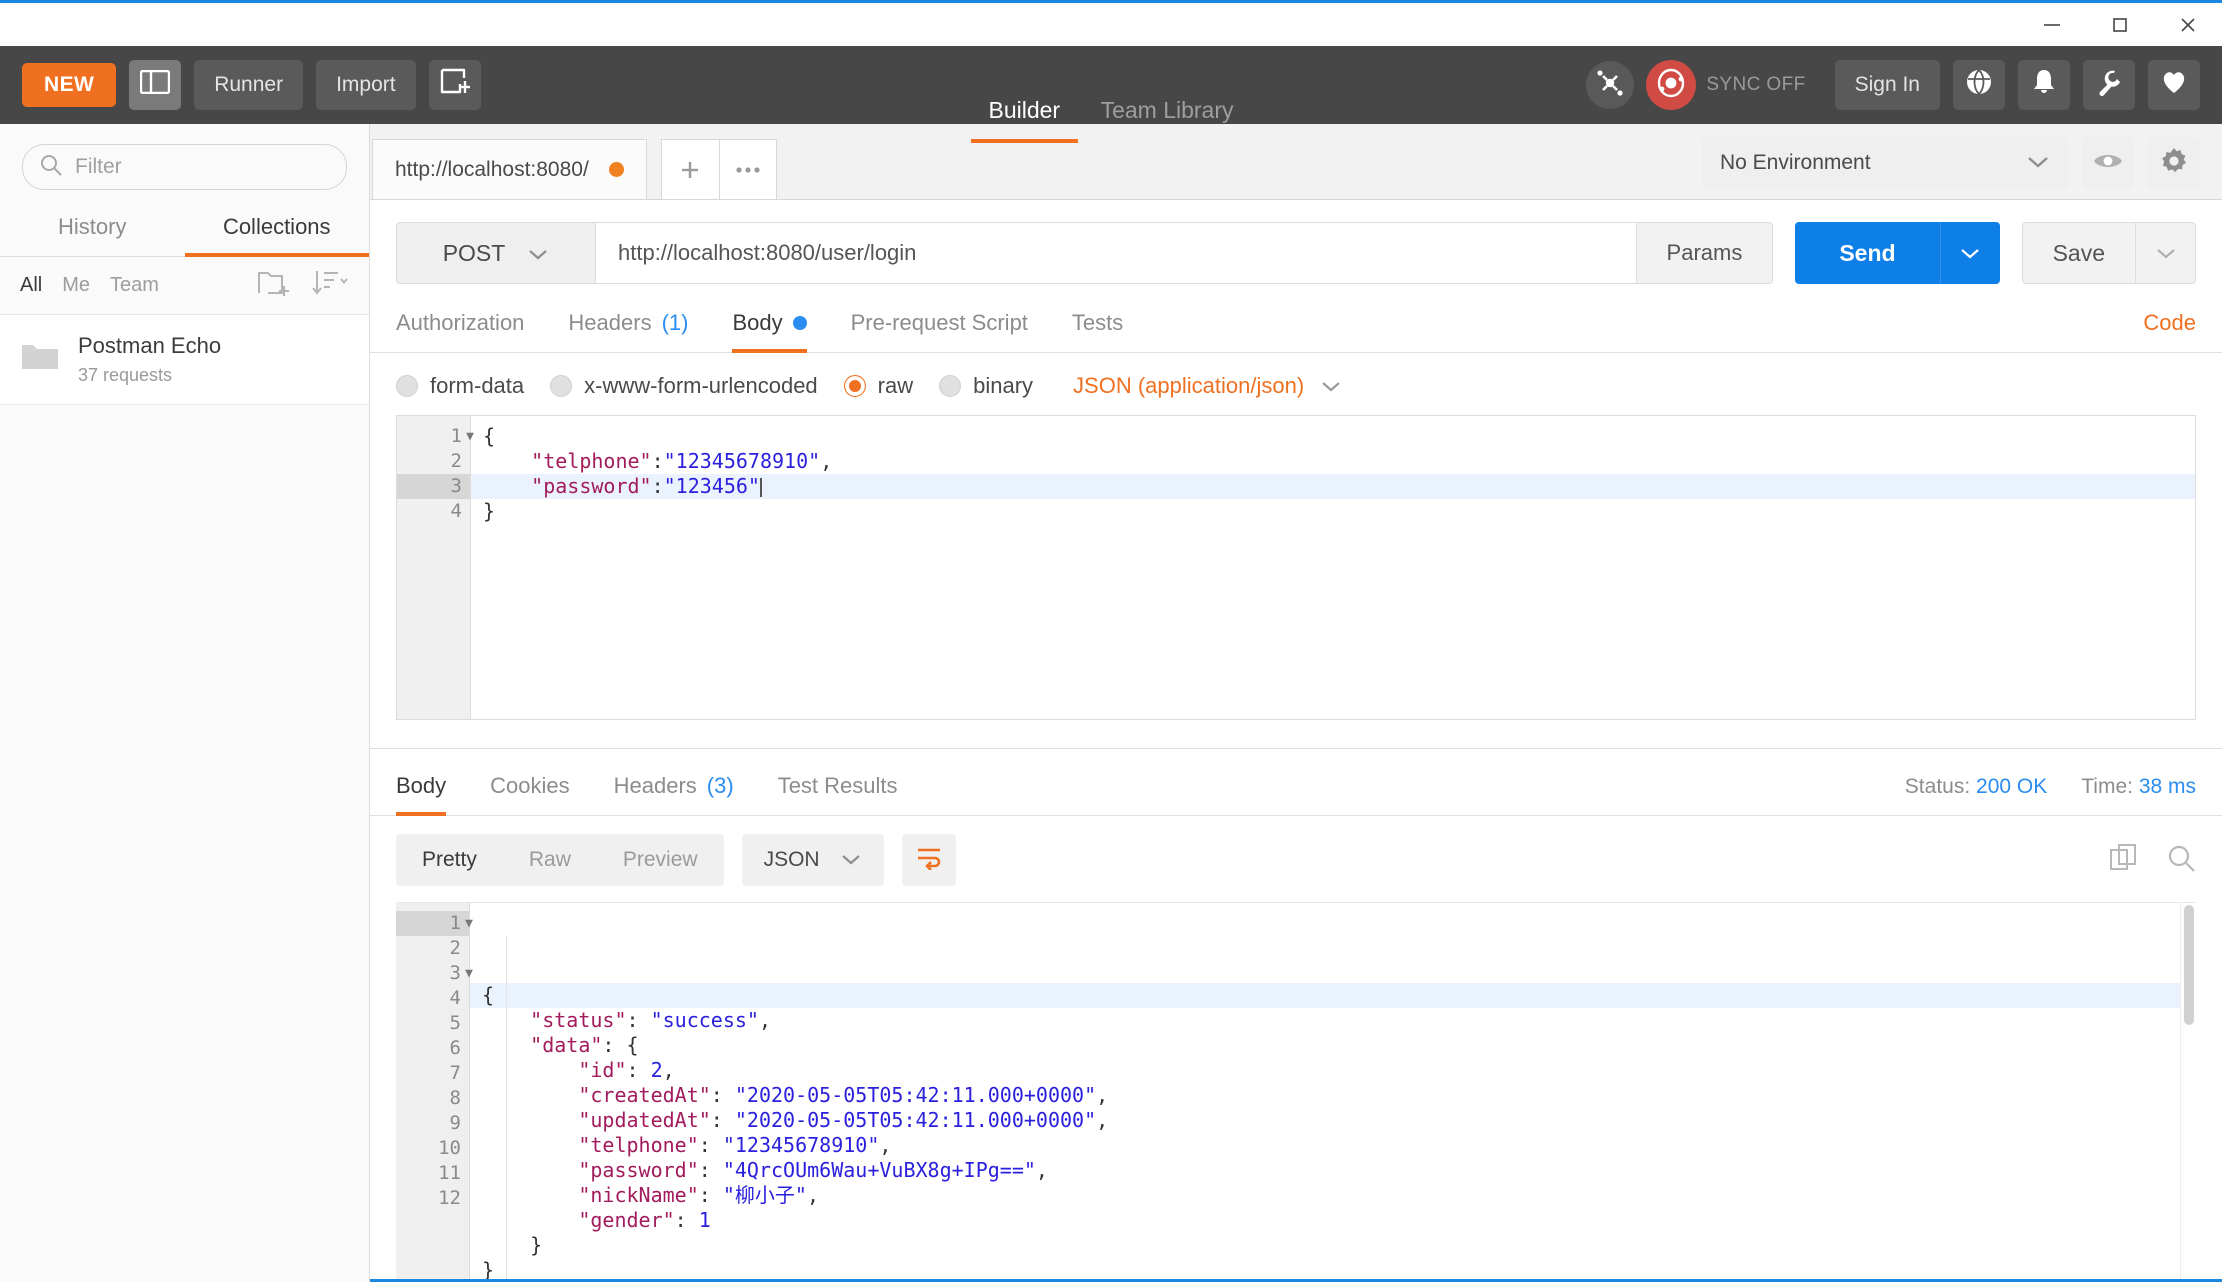 This screenshot has width=2222, height=1282. Describe the element at coordinates (747, 169) in the screenshot. I see `request-tab-options-button` at that location.